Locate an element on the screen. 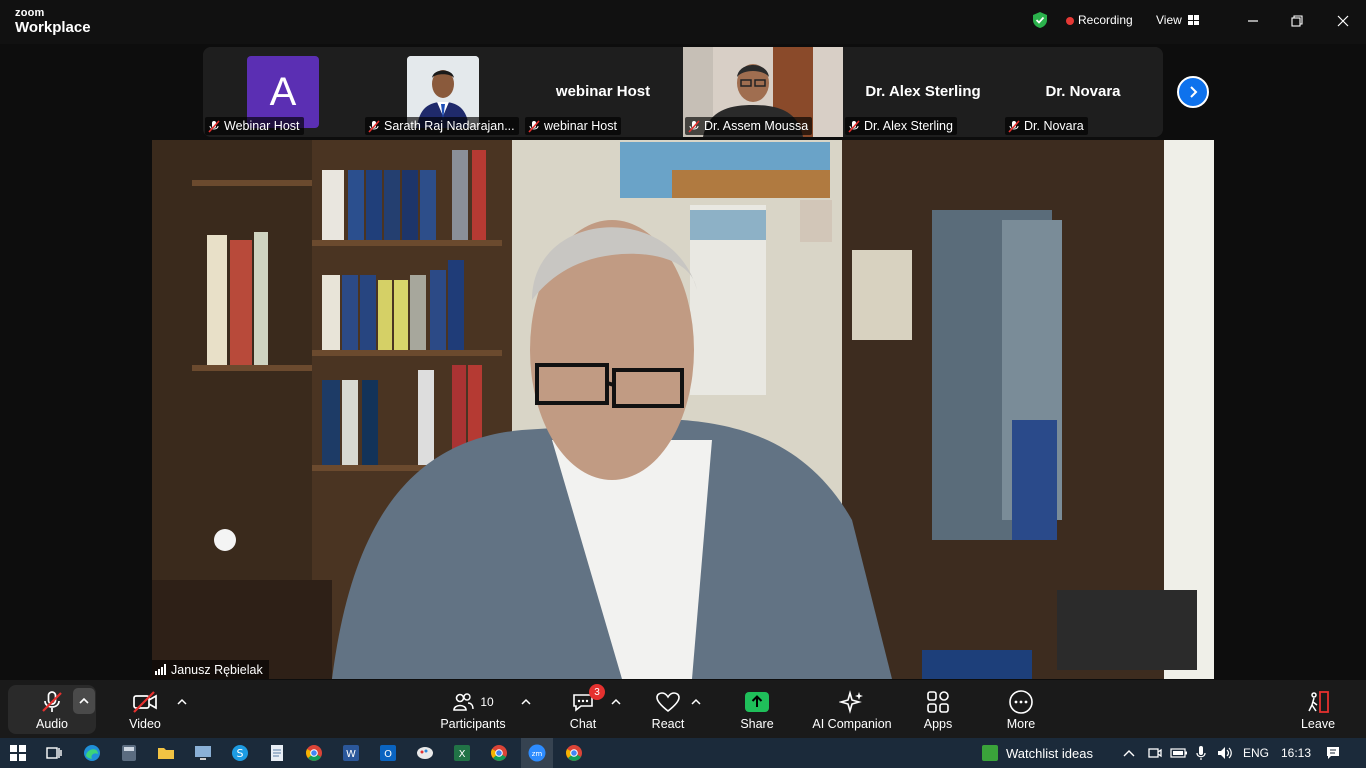 This screenshot has height=768, width=1366. svg-text: X is located at coordinates (462, 754).